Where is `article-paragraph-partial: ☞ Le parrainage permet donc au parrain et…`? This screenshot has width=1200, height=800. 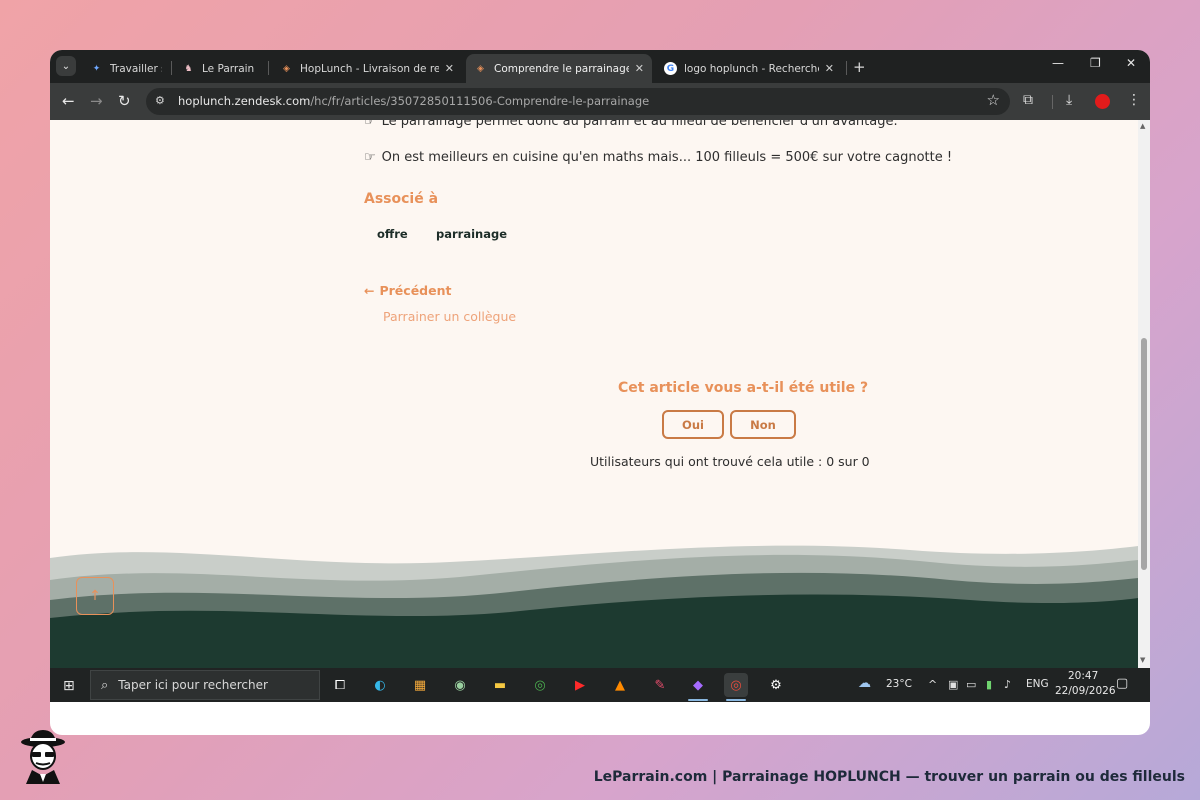
article-paragraph-partial: ☞ Le parrainage permet donc au parrain et… is located at coordinates (631, 124).